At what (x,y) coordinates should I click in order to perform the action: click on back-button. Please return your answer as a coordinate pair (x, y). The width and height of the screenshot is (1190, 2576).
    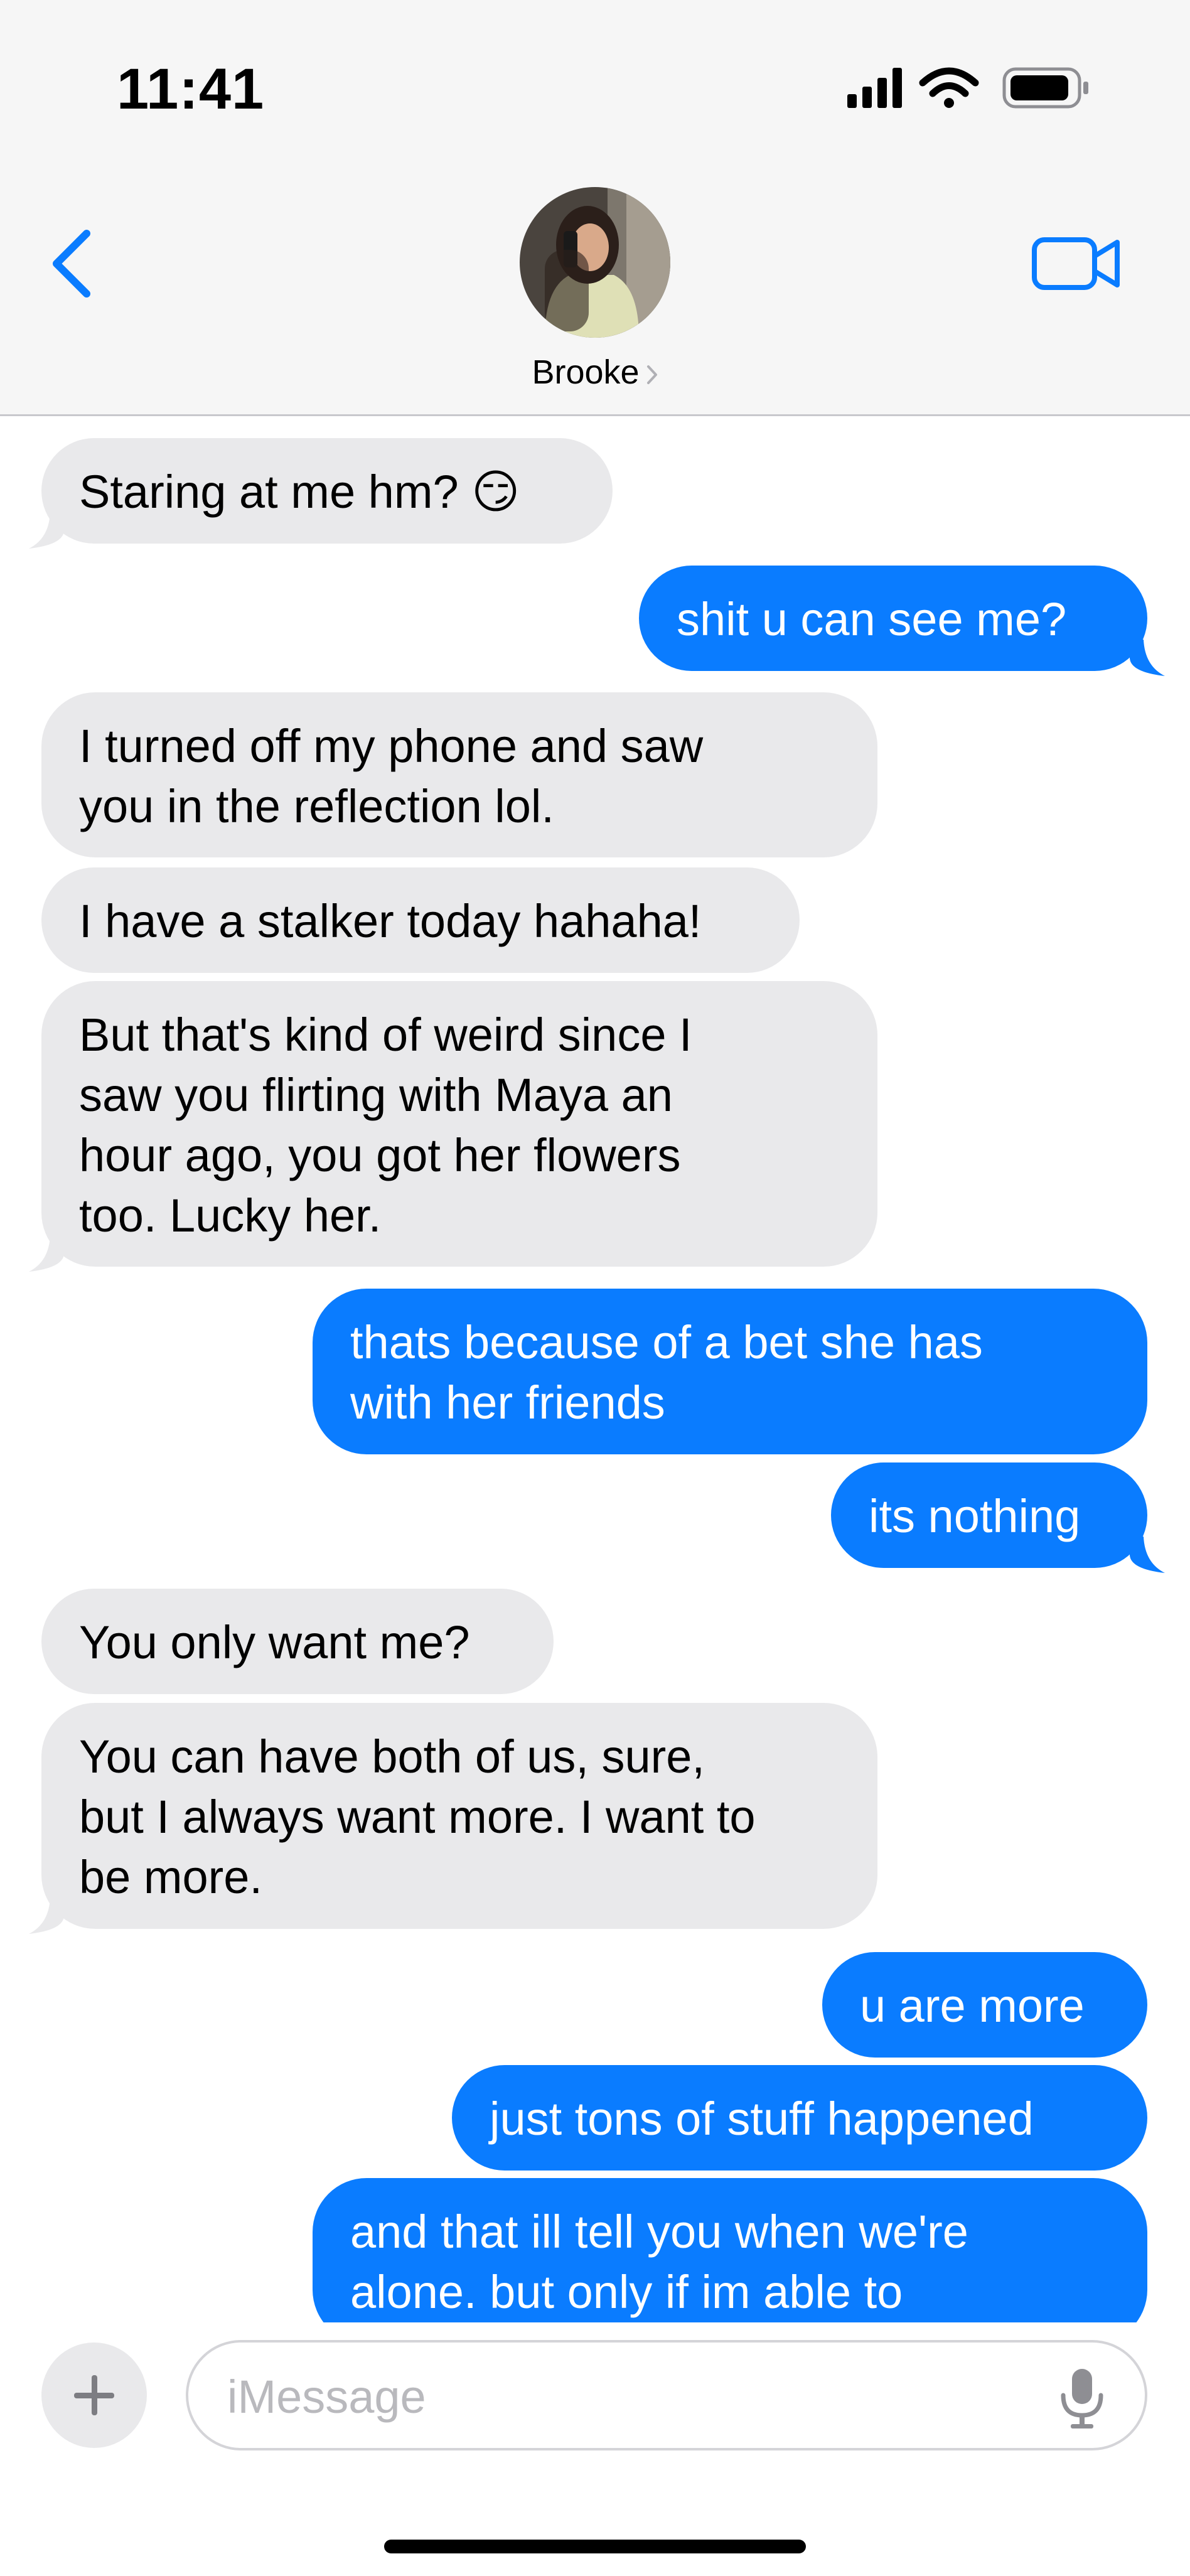
    Looking at the image, I should click on (69, 264).